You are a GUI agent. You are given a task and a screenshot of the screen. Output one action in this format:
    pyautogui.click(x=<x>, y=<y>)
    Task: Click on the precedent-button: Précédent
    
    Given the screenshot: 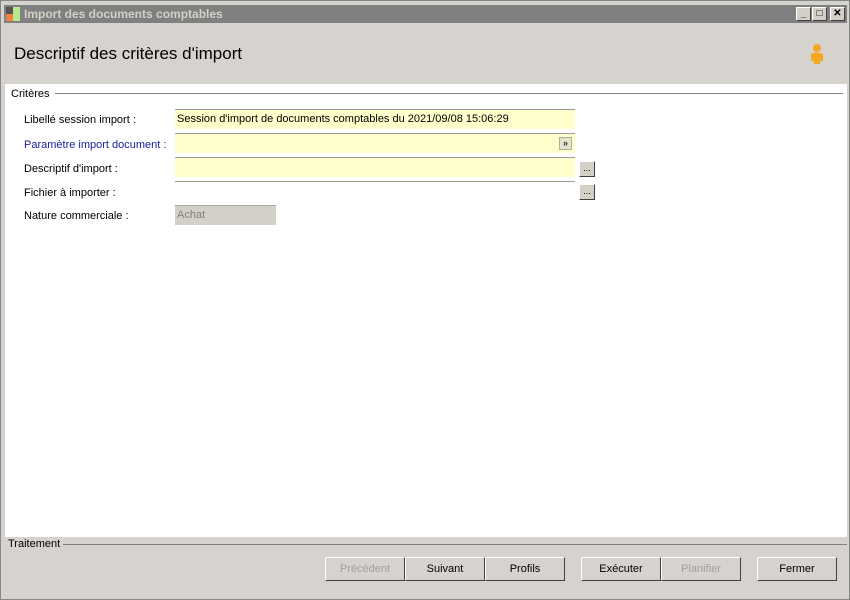 What is the action you would take?
    pyautogui.click(x=365, y=569)
    